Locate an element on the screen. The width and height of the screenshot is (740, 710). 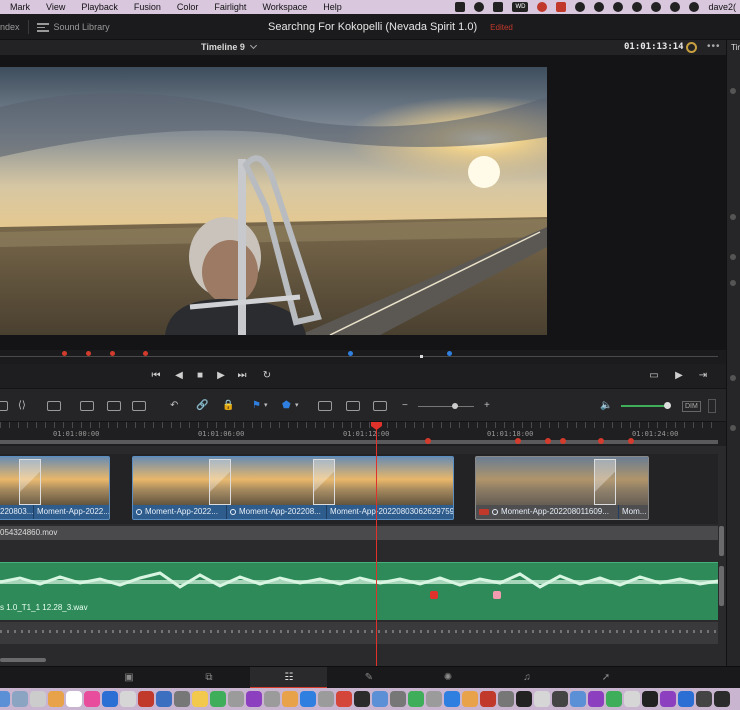
go-to-end-button: ⏭ is located at coordinates (242, 376).